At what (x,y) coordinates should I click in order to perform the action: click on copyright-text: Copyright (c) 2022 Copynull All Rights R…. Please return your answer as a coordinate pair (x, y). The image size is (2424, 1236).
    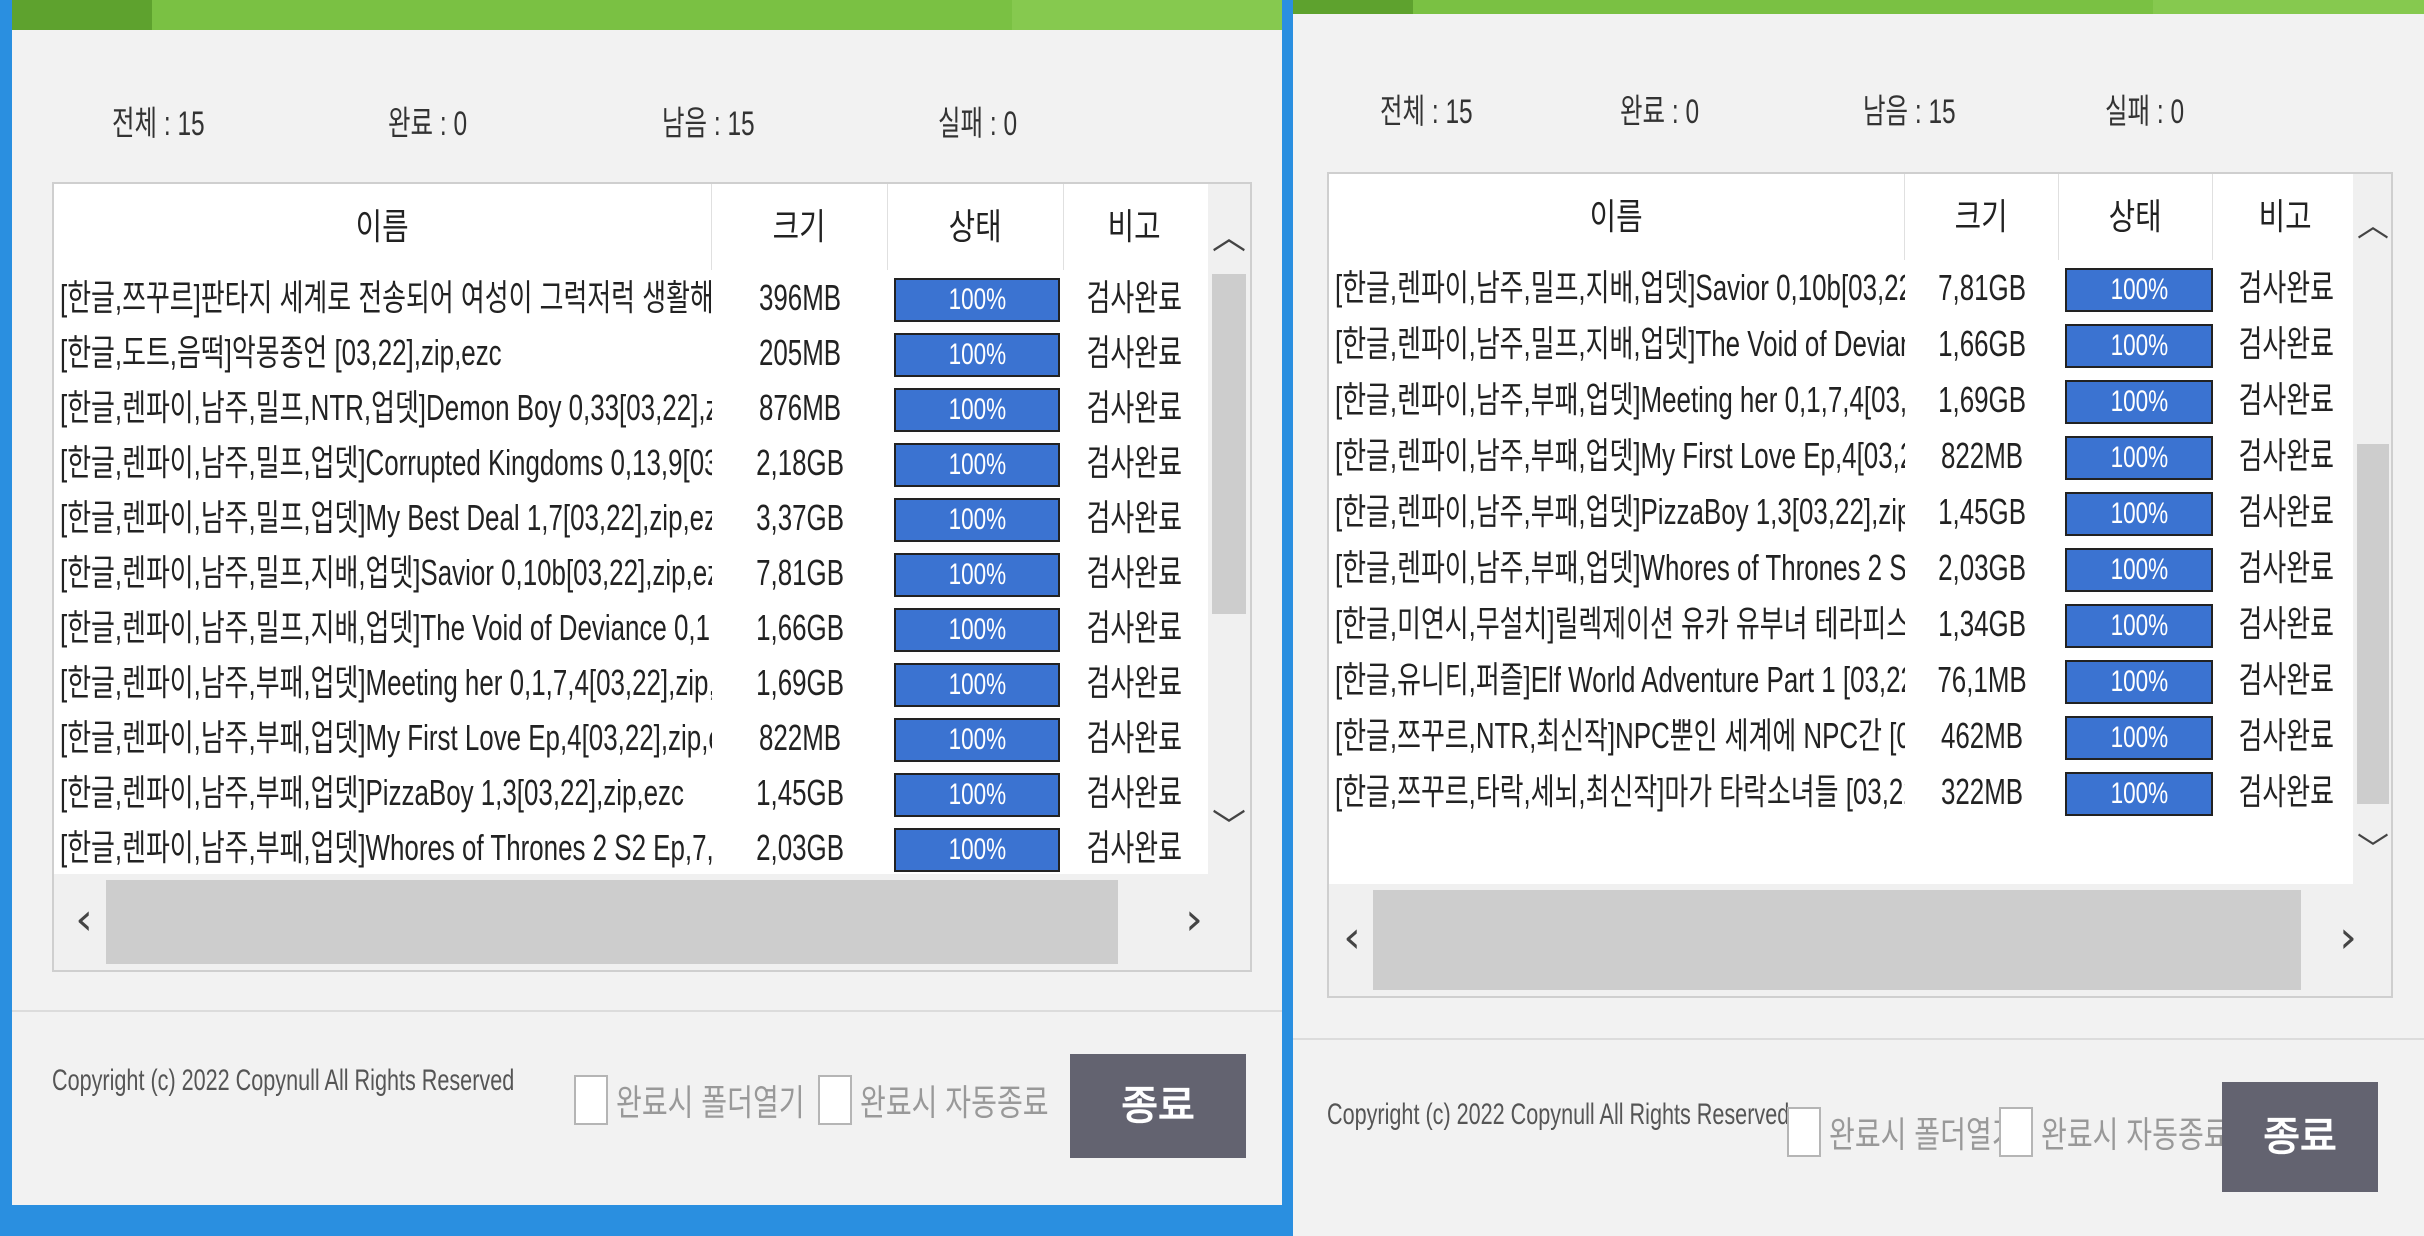
    Looking at the image, I should click on (1558, 1114).